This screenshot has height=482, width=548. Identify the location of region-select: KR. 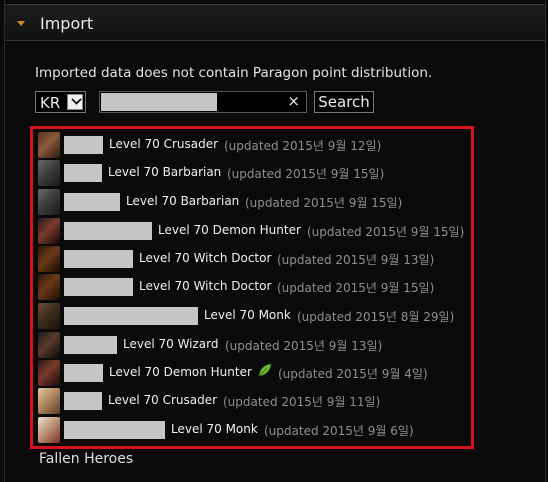
(60, 102).